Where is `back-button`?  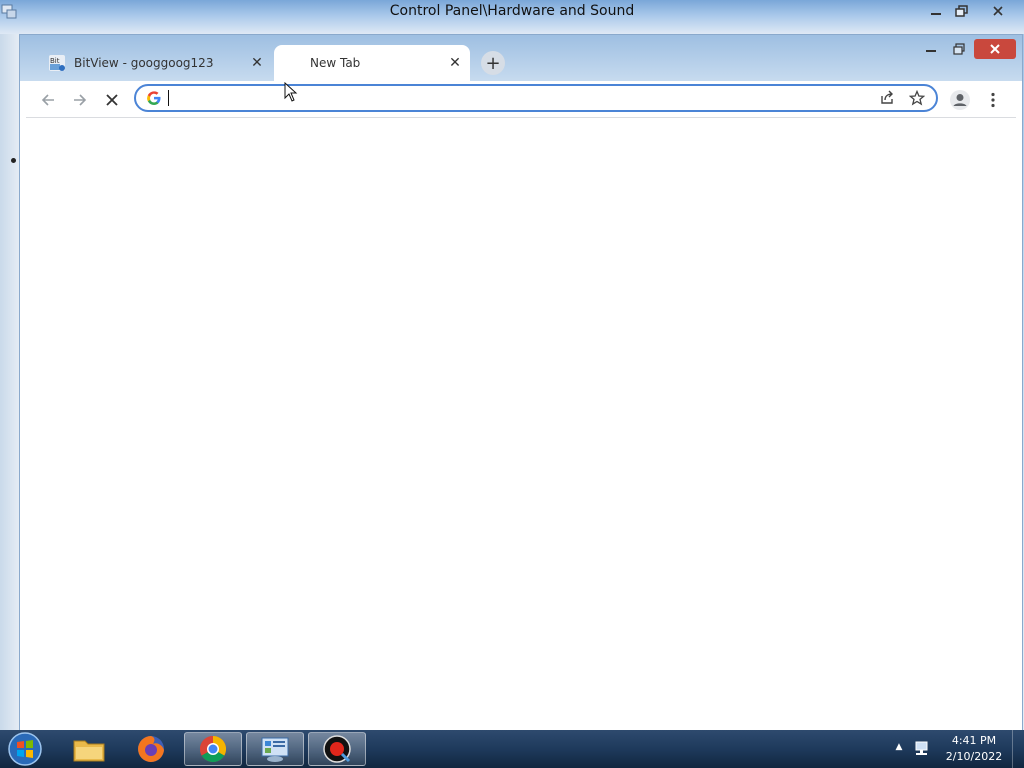
back-button is located at coordinates (48, 100).